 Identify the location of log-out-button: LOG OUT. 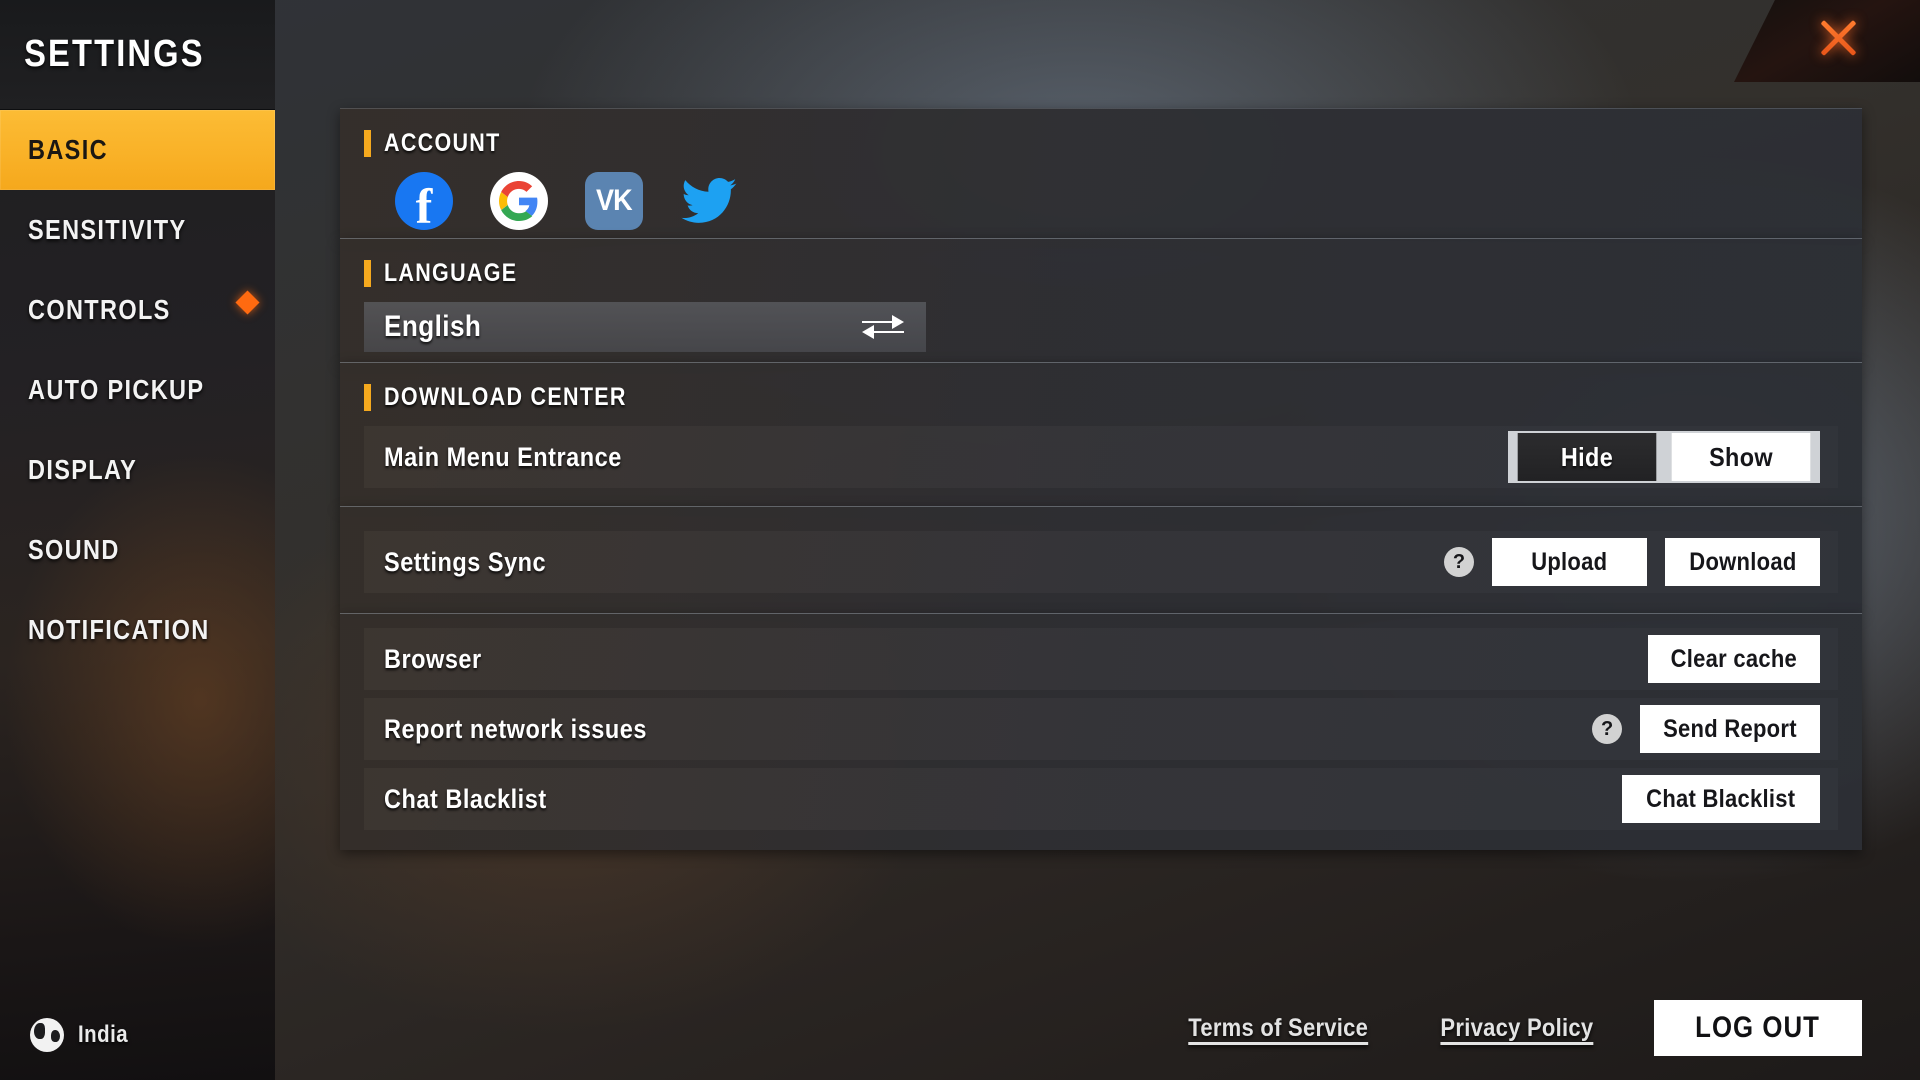
(1758, 1028).